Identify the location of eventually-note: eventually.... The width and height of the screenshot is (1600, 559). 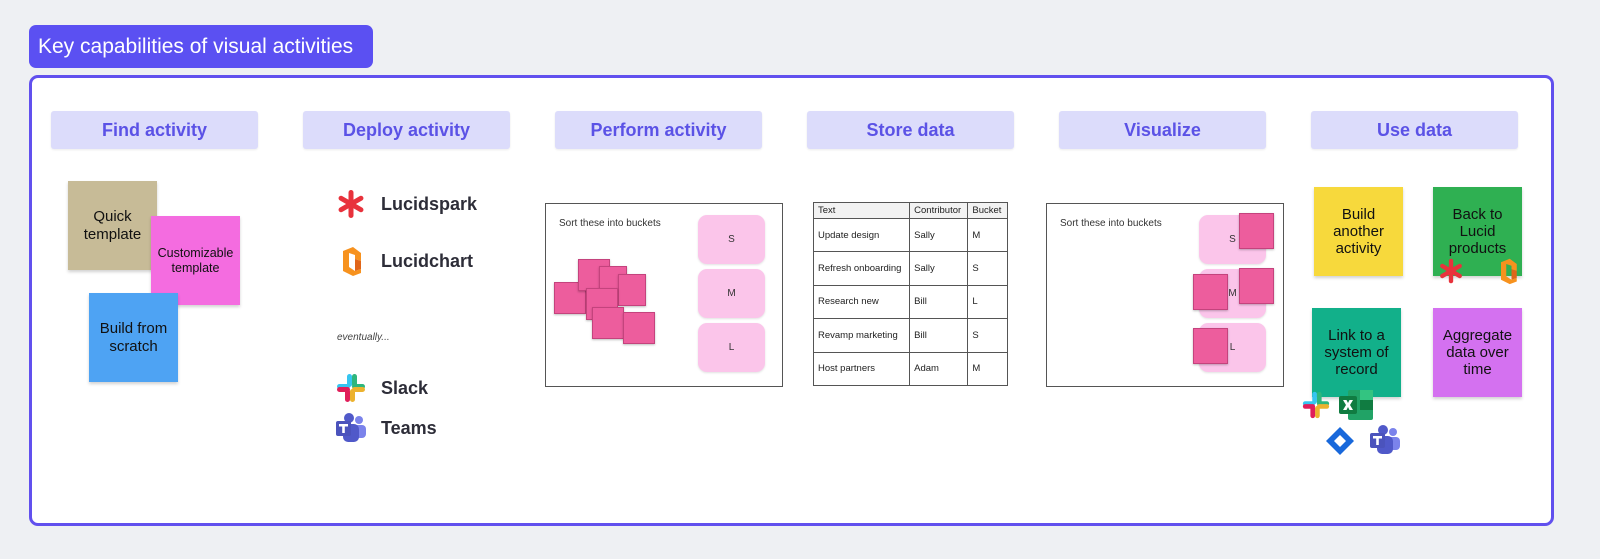
(363, 337).